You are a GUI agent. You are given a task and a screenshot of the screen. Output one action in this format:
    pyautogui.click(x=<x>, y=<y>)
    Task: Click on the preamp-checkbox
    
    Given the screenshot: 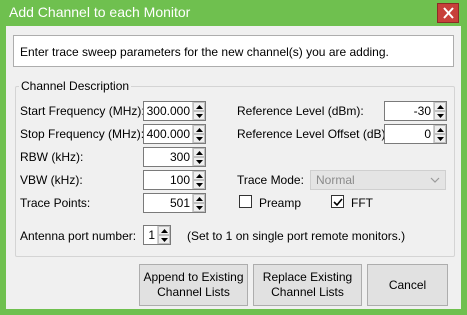 What is the action you would take?
    pyautogui.click(x=245, y=201)
    